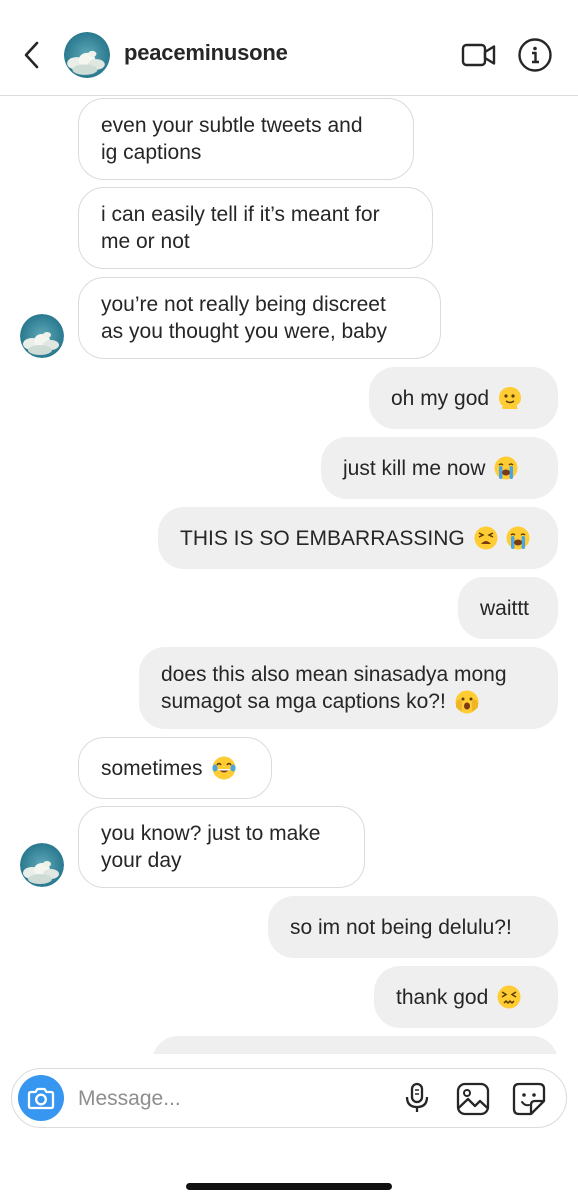  Describe the element at coordinates (240, 214) in the screenshot. I see `message-text: i can easily tell if it’s meant for` at that location.